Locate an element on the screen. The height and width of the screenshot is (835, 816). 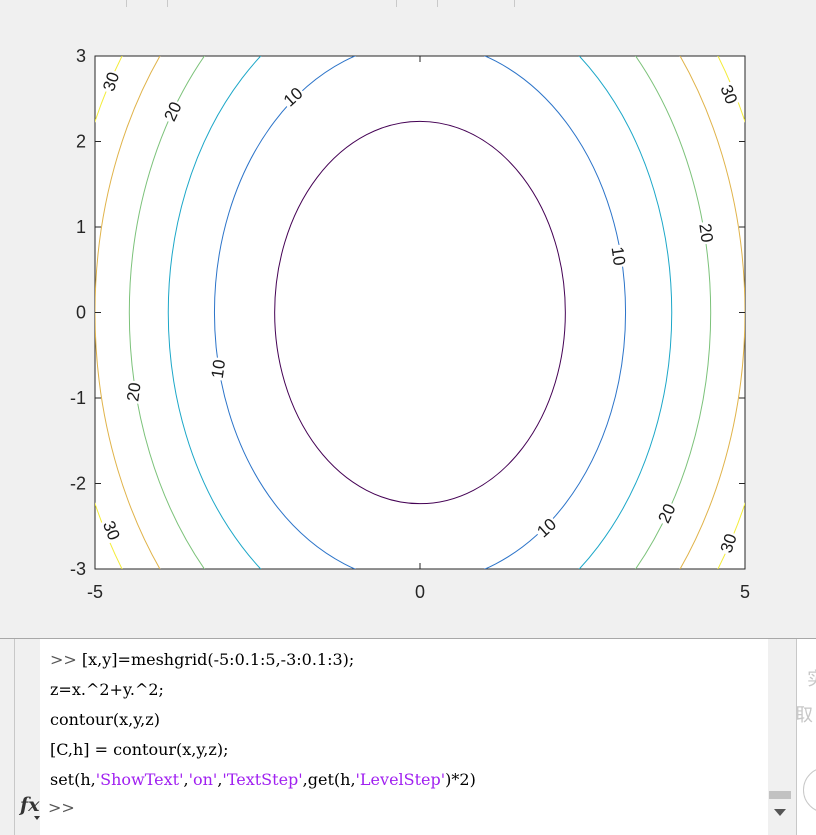
code-text: z=x.^2+y.^2; is located at coordinates (107, 689).